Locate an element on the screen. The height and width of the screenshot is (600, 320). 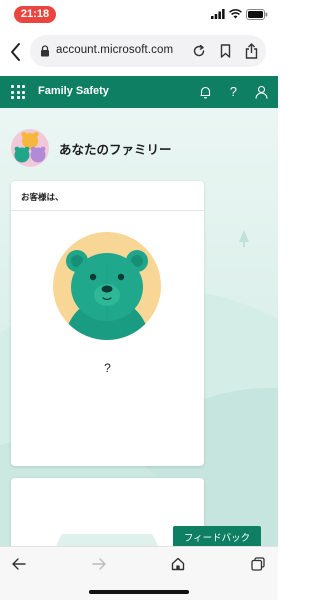
lock-icon is located at coordinates (45, 51).